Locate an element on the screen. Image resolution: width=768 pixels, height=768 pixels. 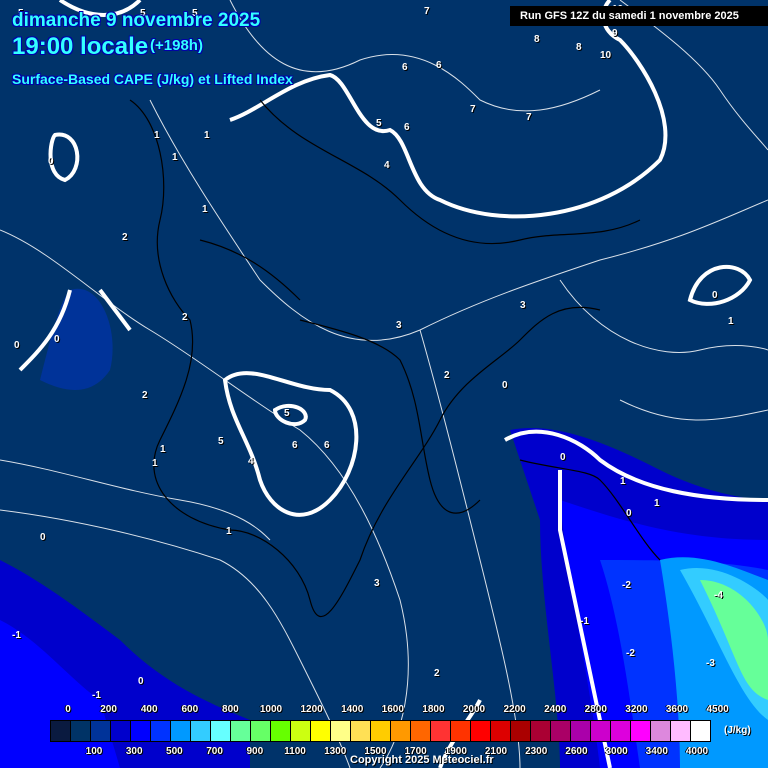
contour-label: -2 is located at coordinates (626, 585).